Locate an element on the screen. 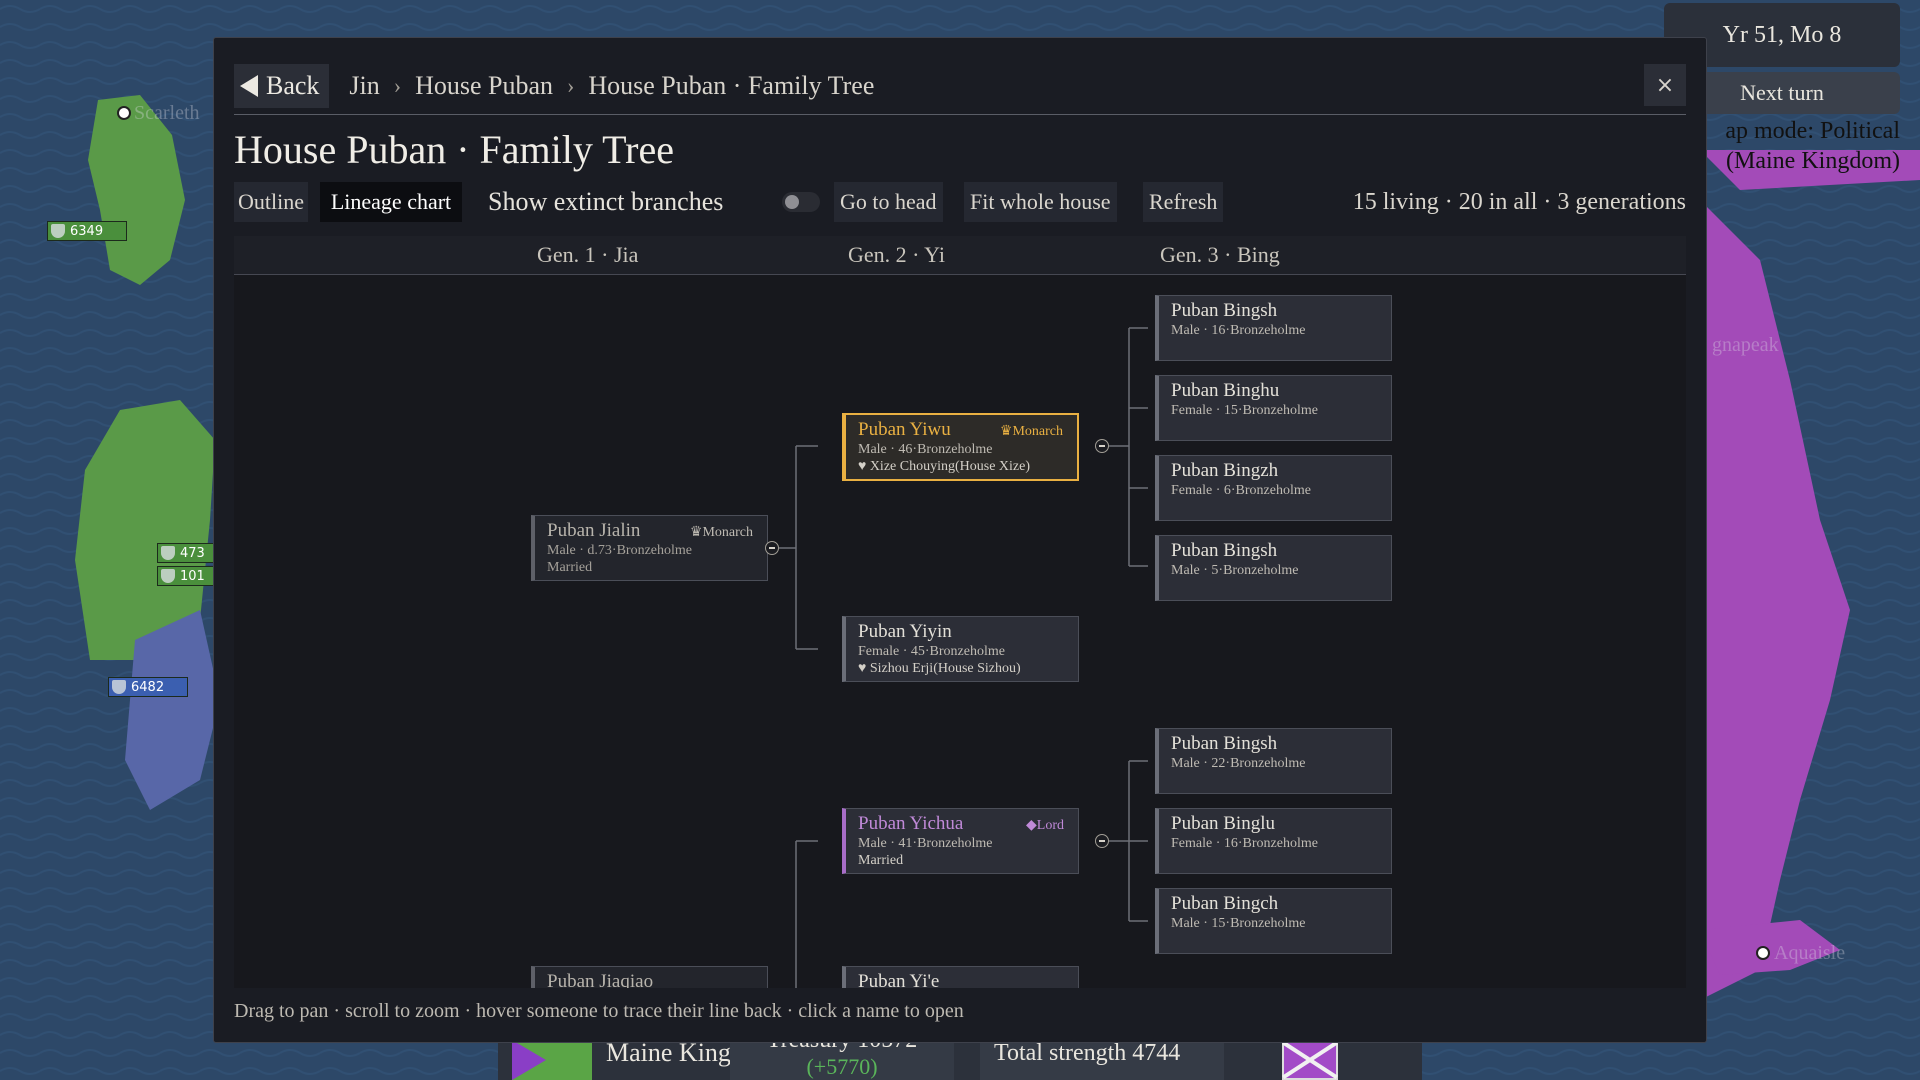 Image resolution: width=1920 pixels, height=1080 pixels. close-icon: × is located at coordinates (1665, 85).